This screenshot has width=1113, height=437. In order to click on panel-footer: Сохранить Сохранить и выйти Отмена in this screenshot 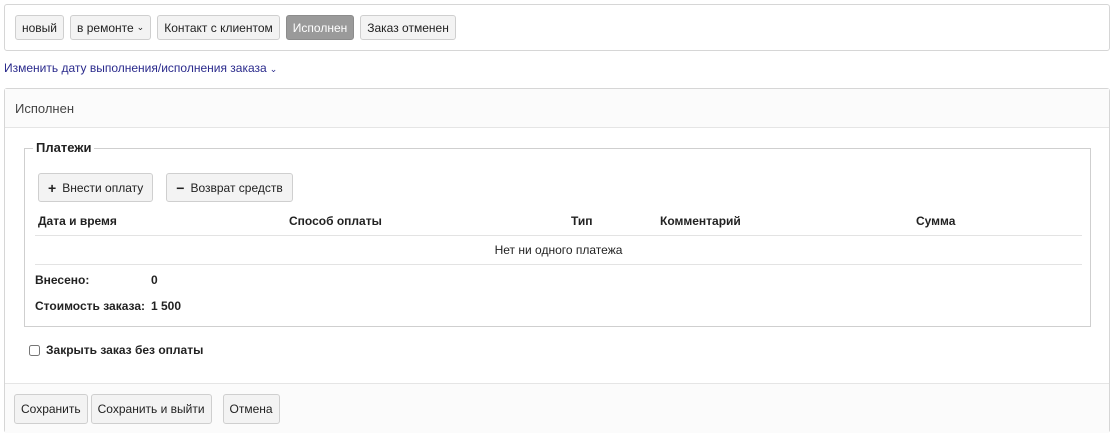, I will do `click(557, 408)`.